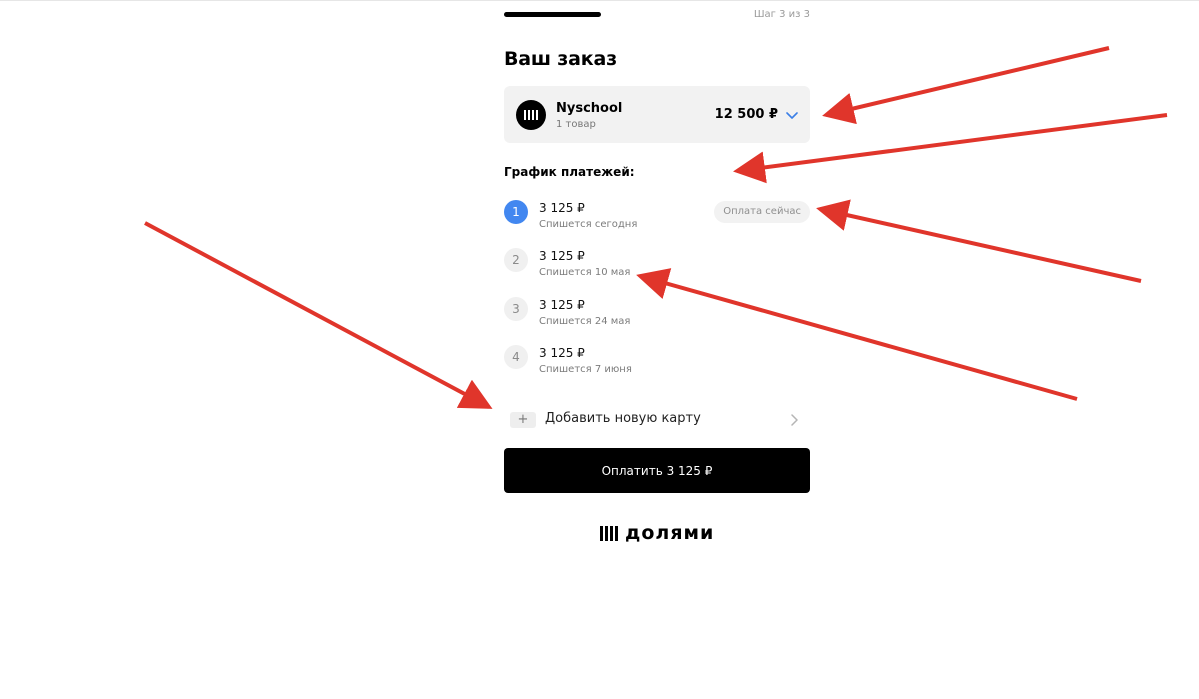 This screenshot has height=699, width=1199. Describe the element at coordinates (516, 357) in the screenshot. I see `payment-number: 4` at that location.